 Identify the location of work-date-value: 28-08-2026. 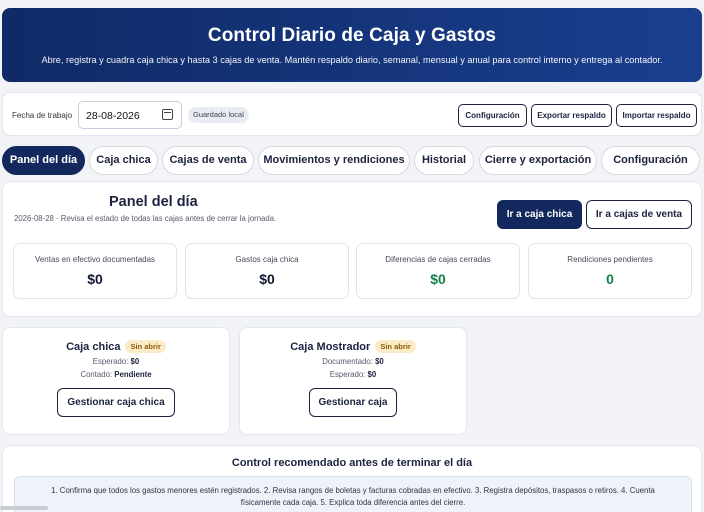
(113, 116).